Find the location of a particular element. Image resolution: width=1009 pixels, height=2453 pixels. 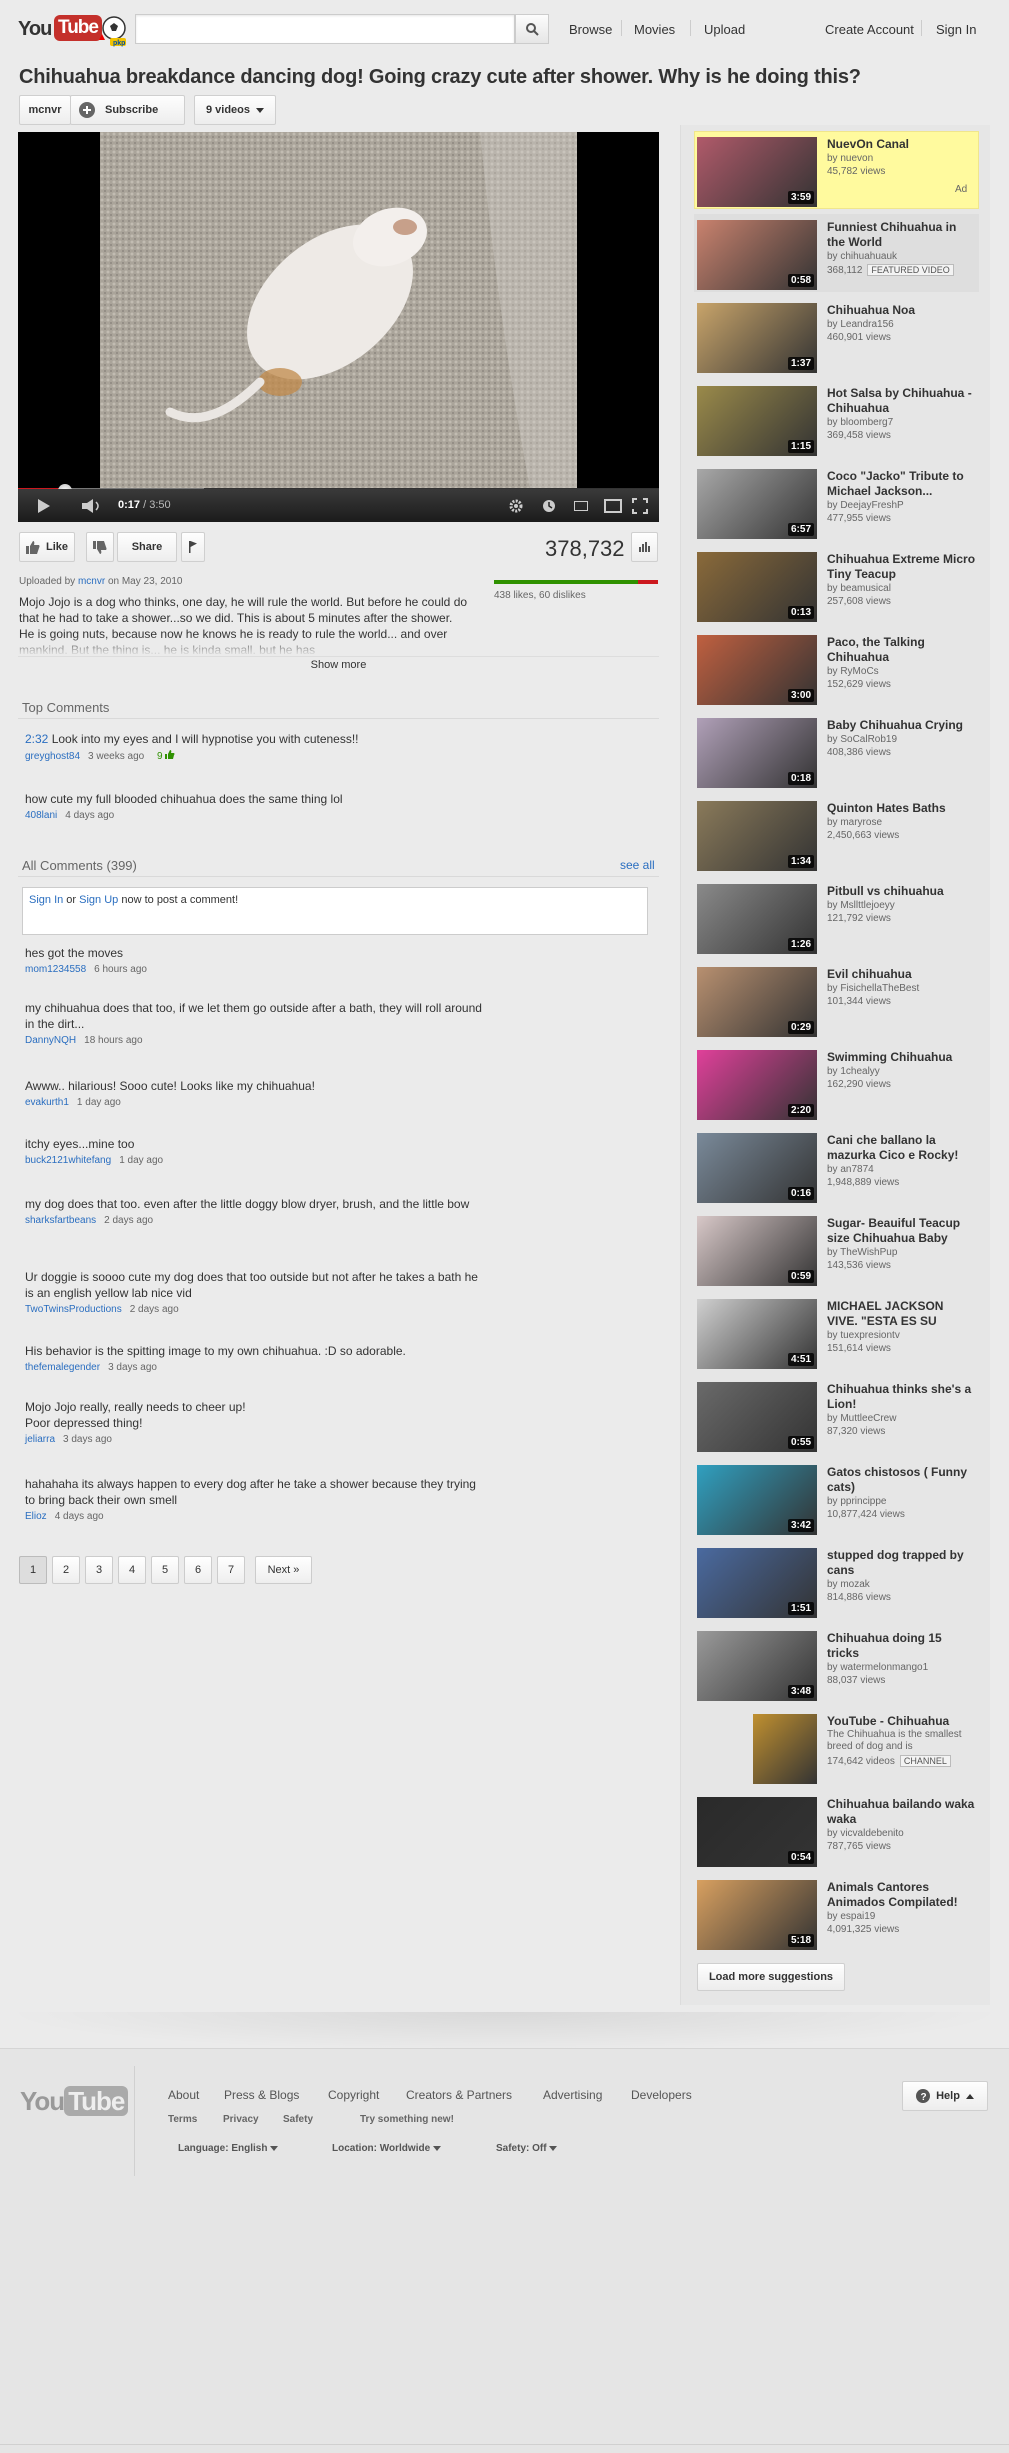

video-thumbnail: 0:13 is located at coordinates (757, 587).